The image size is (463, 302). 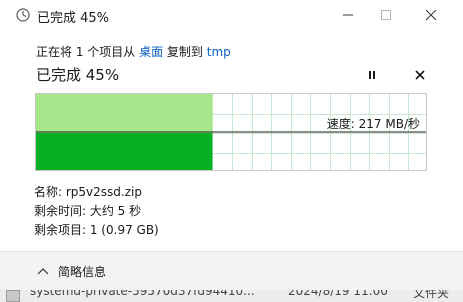 What do you see at coordinates (231, 15) in the screenshot?
I see `title-bar: 已完成 45%` at bounding box center [231, 15].